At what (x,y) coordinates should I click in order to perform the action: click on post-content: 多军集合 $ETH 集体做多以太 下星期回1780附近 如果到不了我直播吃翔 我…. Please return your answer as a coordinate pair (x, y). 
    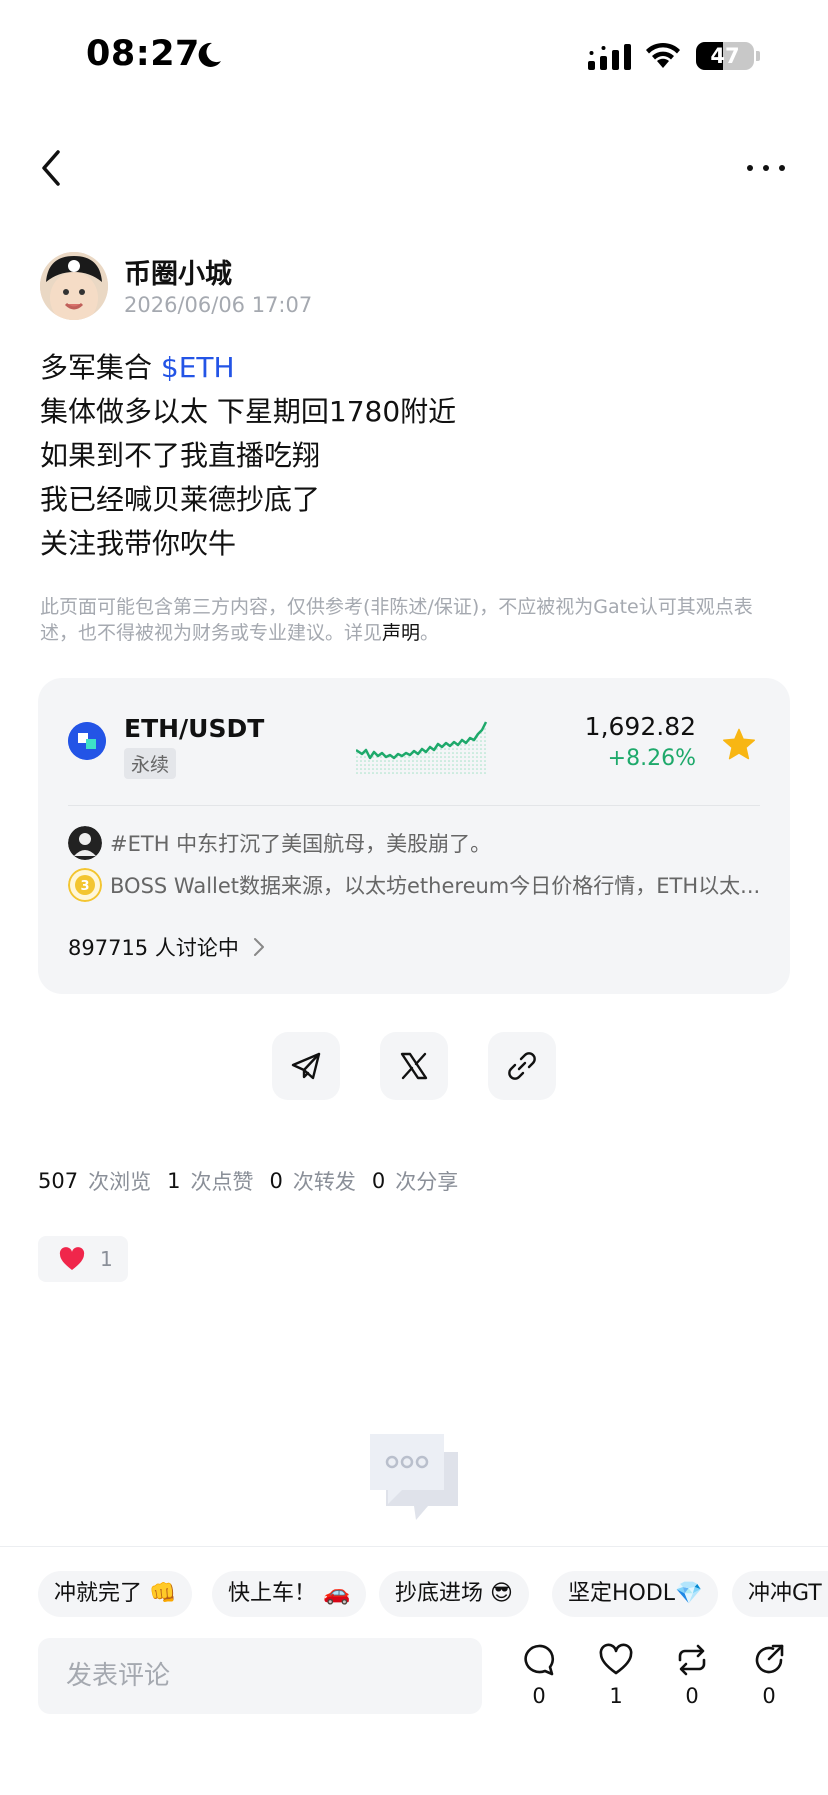
    Looking at the image, I should click on (248, 456).